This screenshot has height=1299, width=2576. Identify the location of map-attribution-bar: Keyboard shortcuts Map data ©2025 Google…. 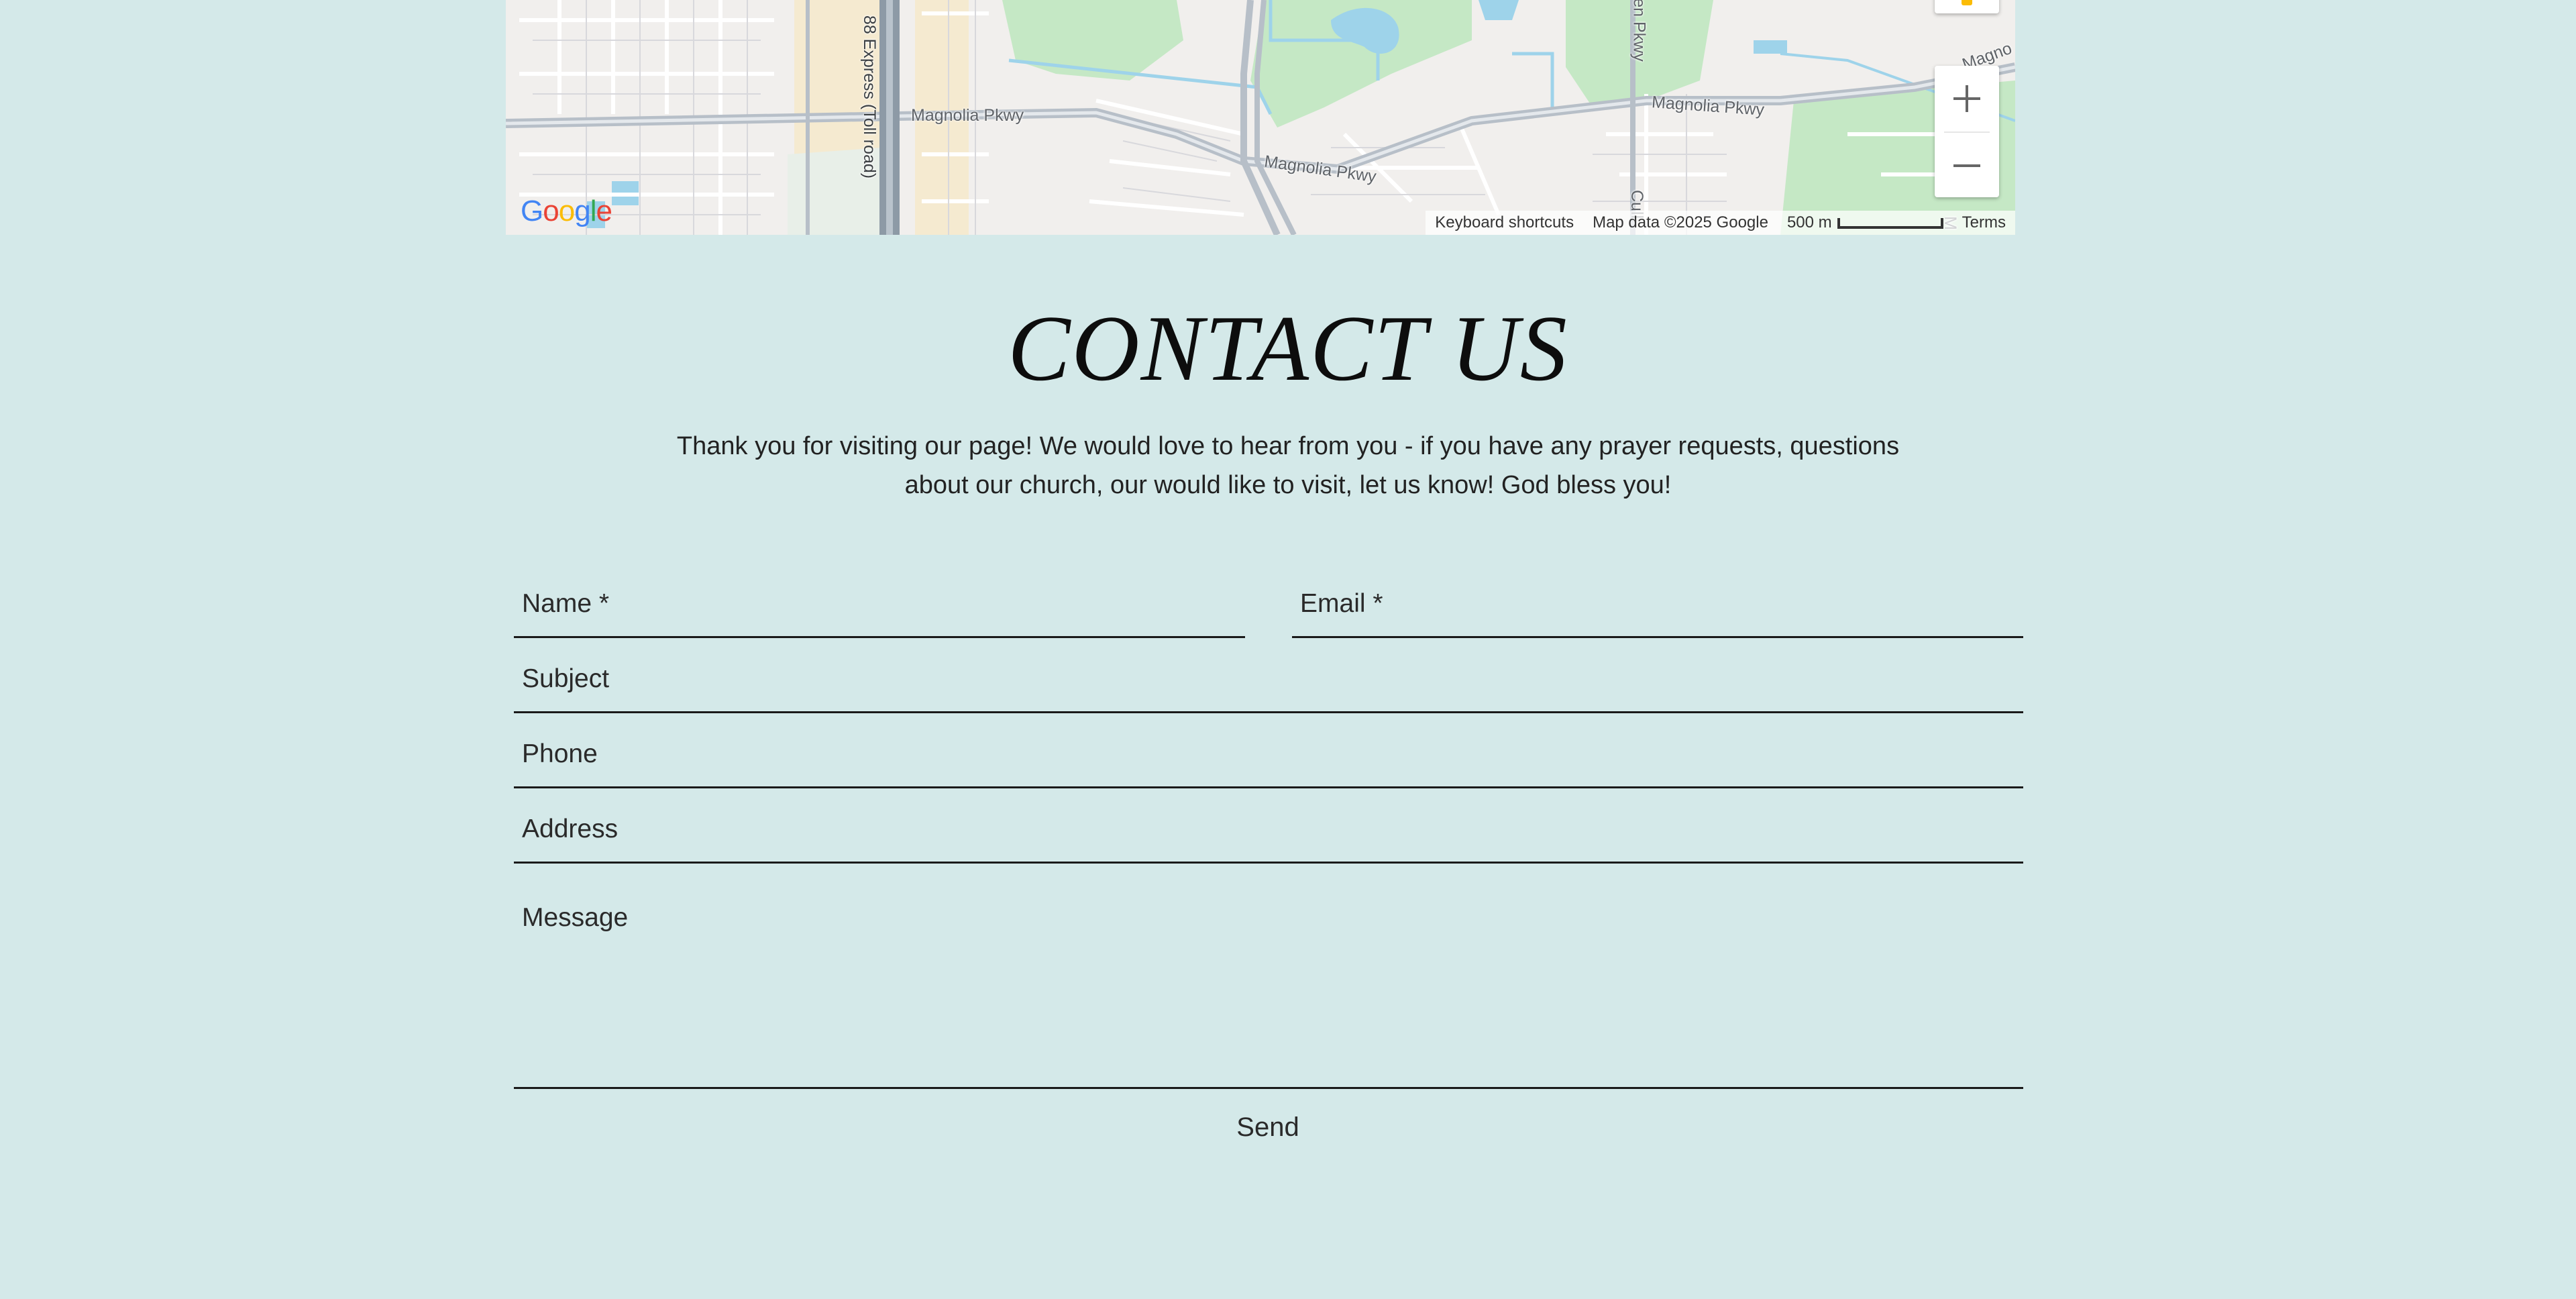
(1720, 223).